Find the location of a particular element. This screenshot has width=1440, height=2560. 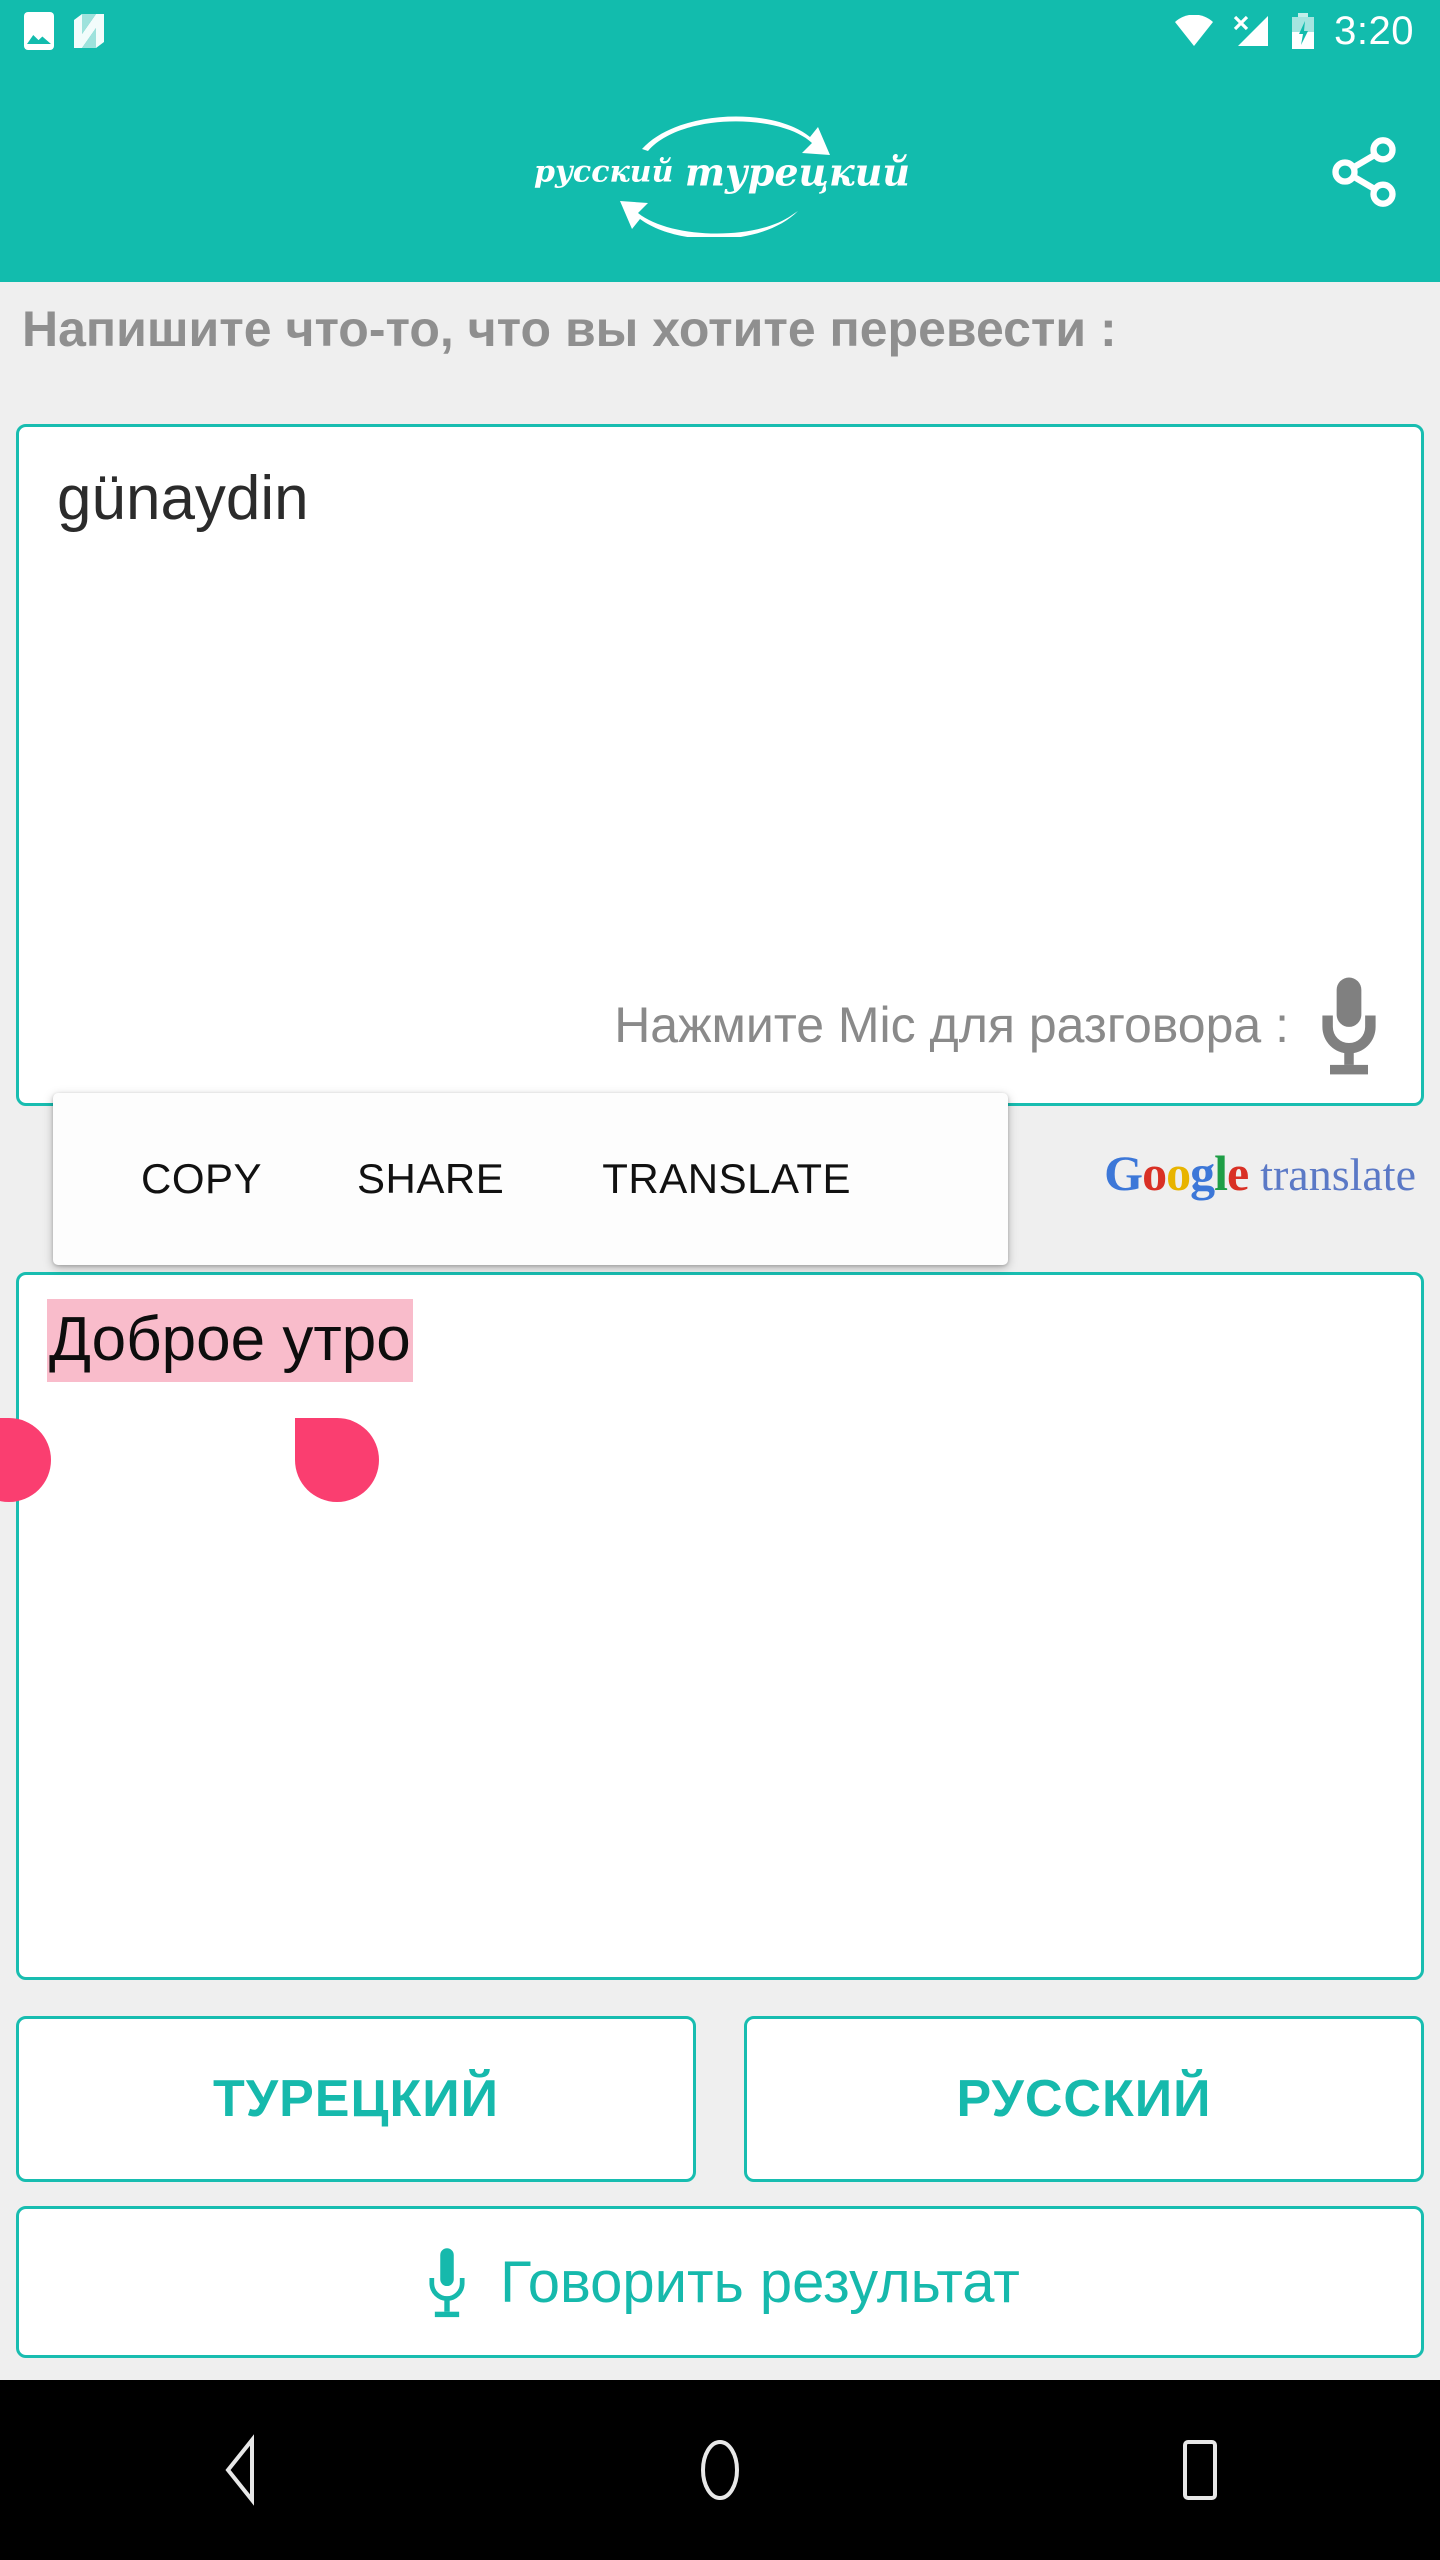

status-bar-clock: 3:20 is located at coordinates (1374, 31).